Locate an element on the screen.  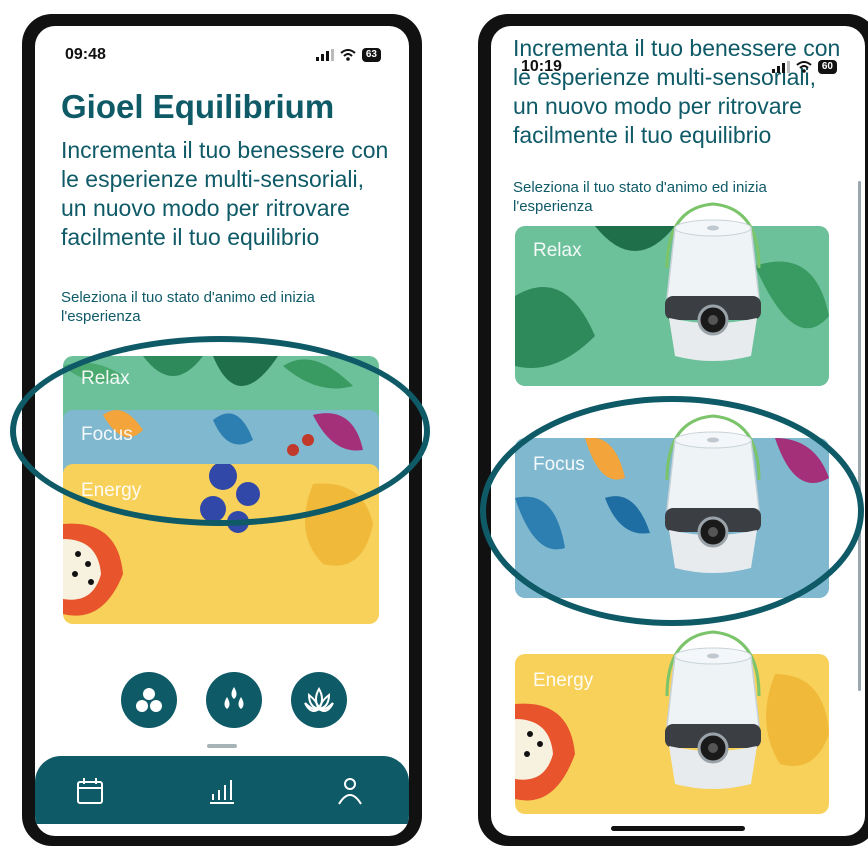
profile-icon is located at coordinates (350, 791).